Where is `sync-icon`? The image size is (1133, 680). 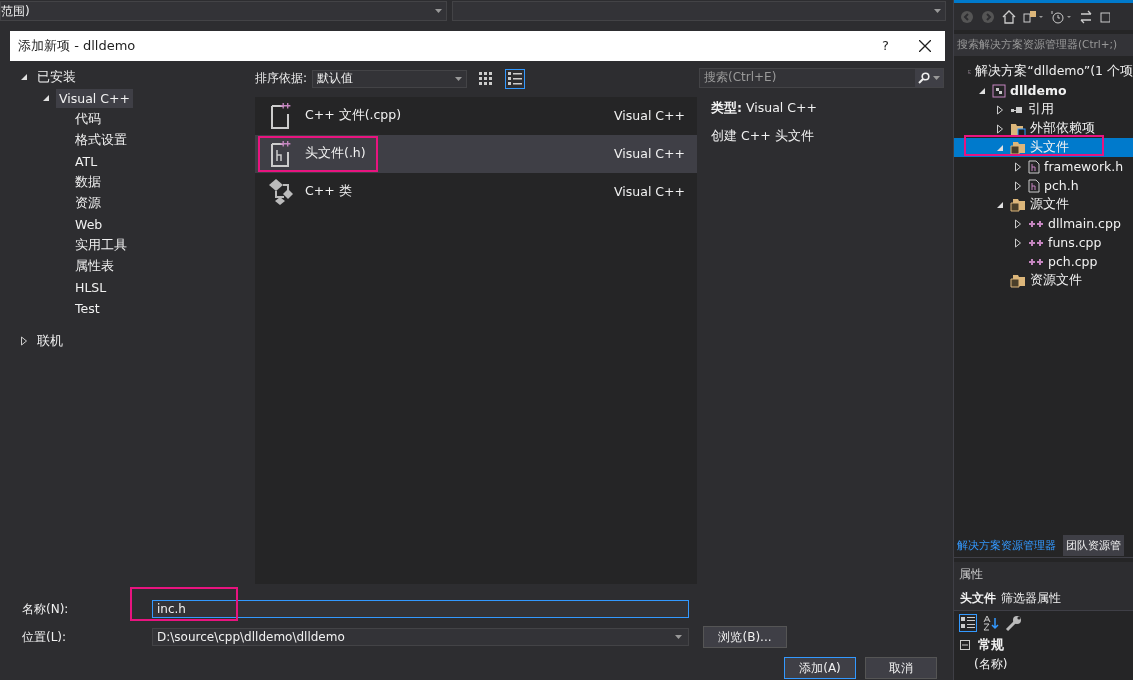 sync-icon is located at coordinates (1033, 16).